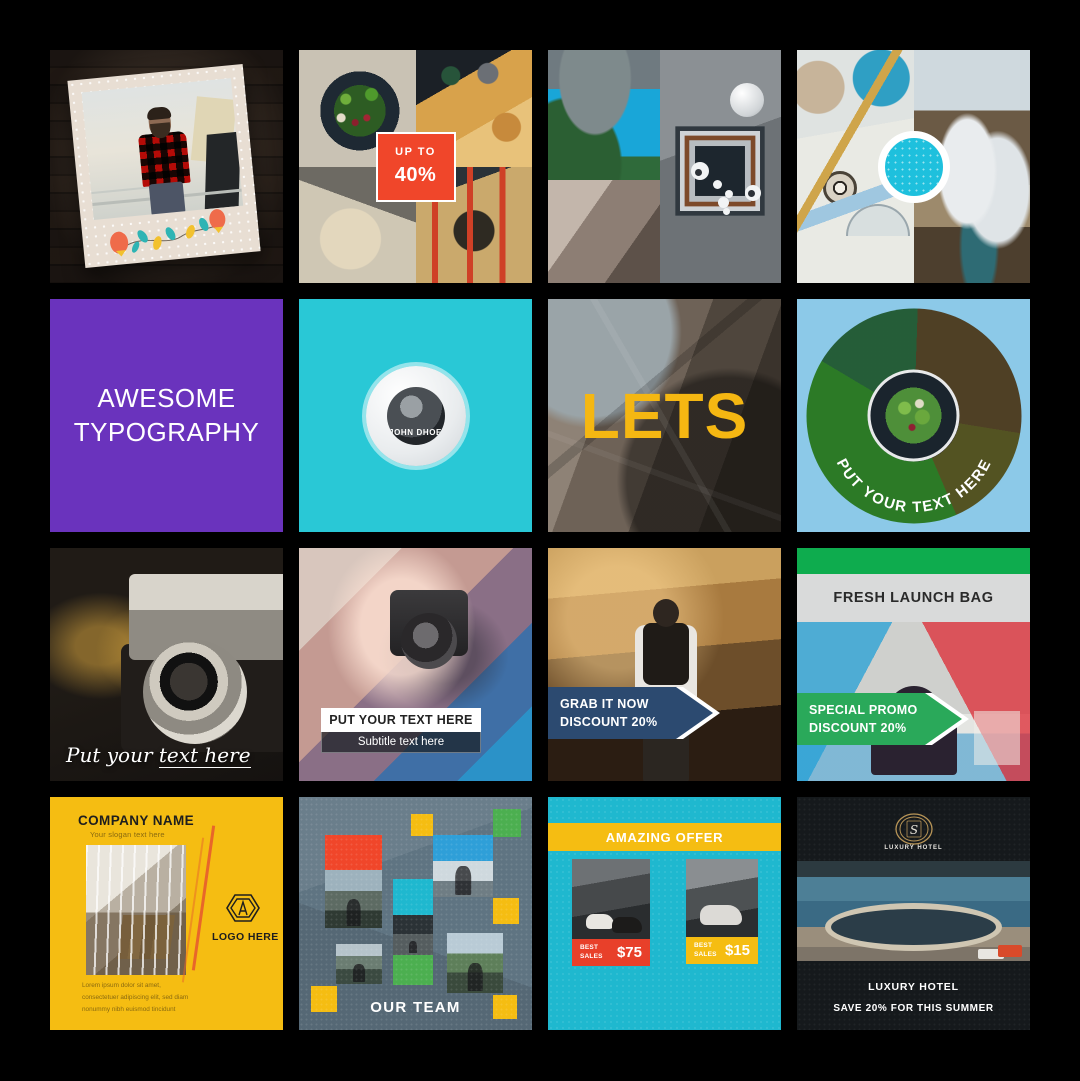 Image resolution: width=1080 pixels, height=1081 pixels. Describe the element at coordinates (591, 956) in the screenshot. I see `product-badge-1-line2: SALES` at that location.